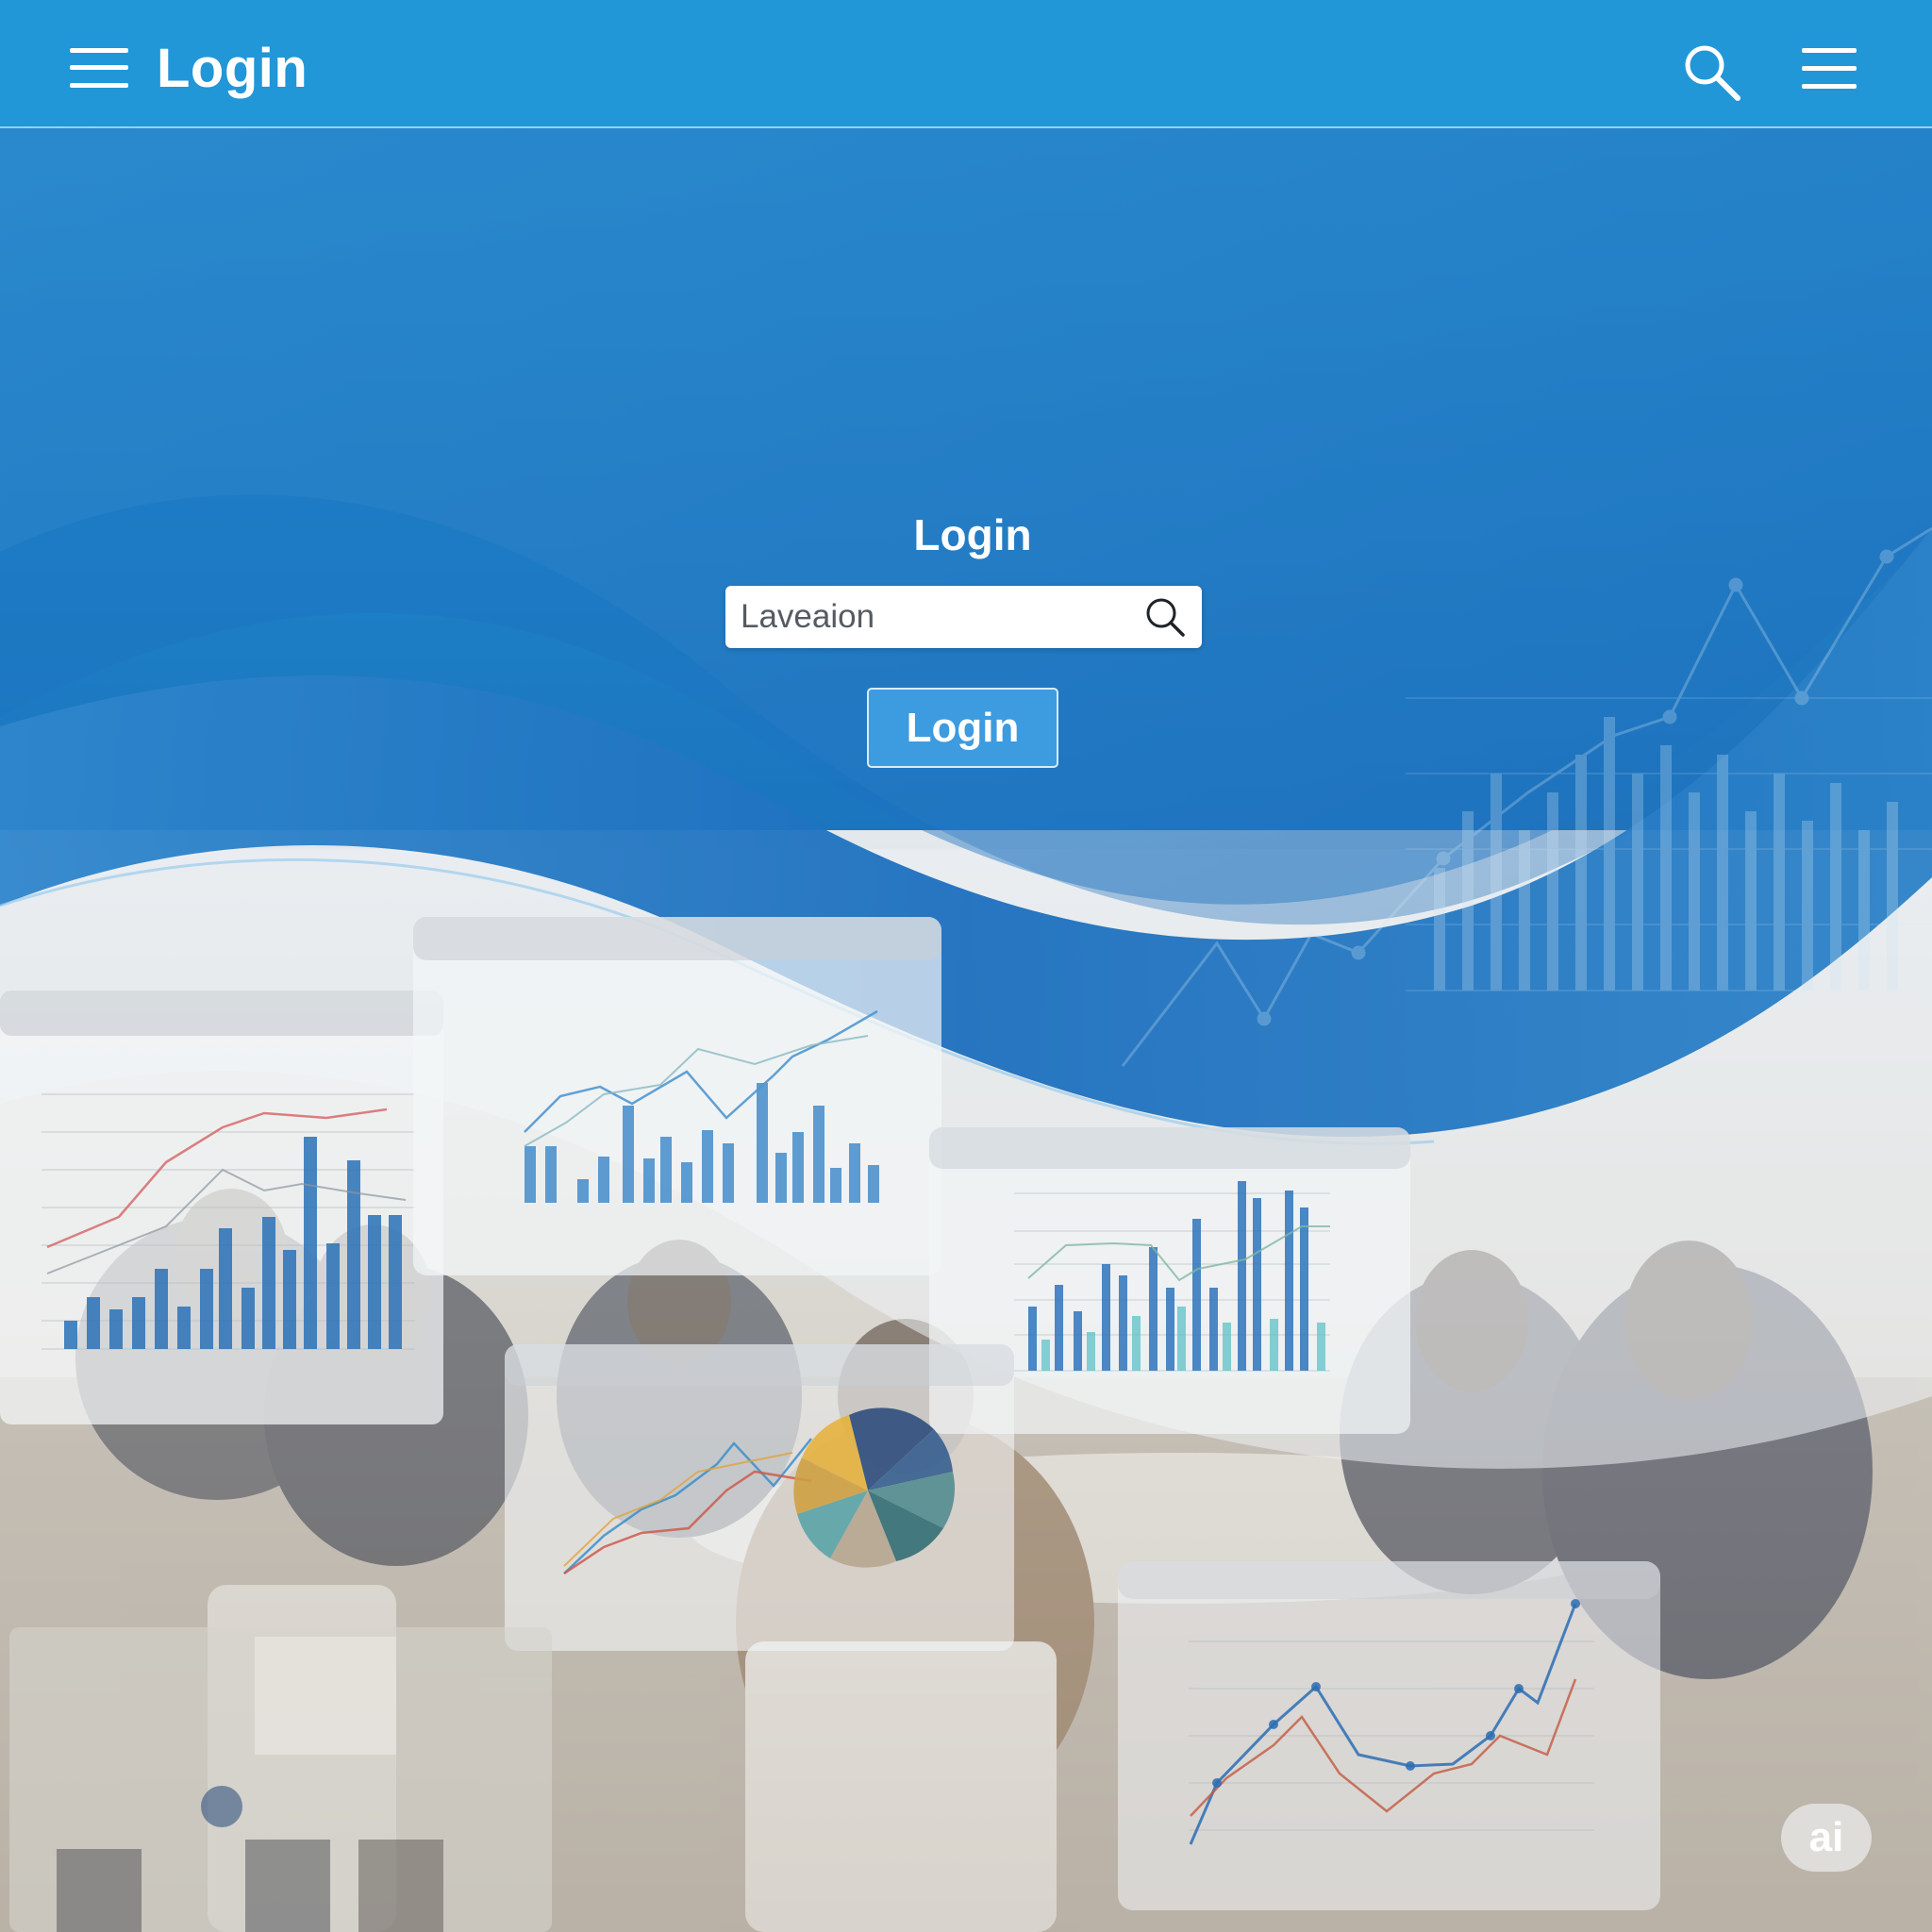 The height and width of the screenshot is (1932, 1932). I want to click on app-header: Login, so click(966, 64).